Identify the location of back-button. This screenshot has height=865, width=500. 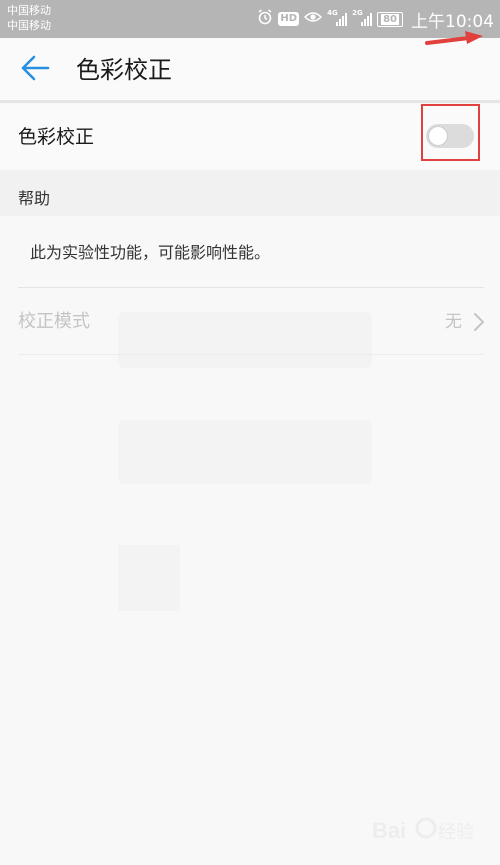
(35, 70).